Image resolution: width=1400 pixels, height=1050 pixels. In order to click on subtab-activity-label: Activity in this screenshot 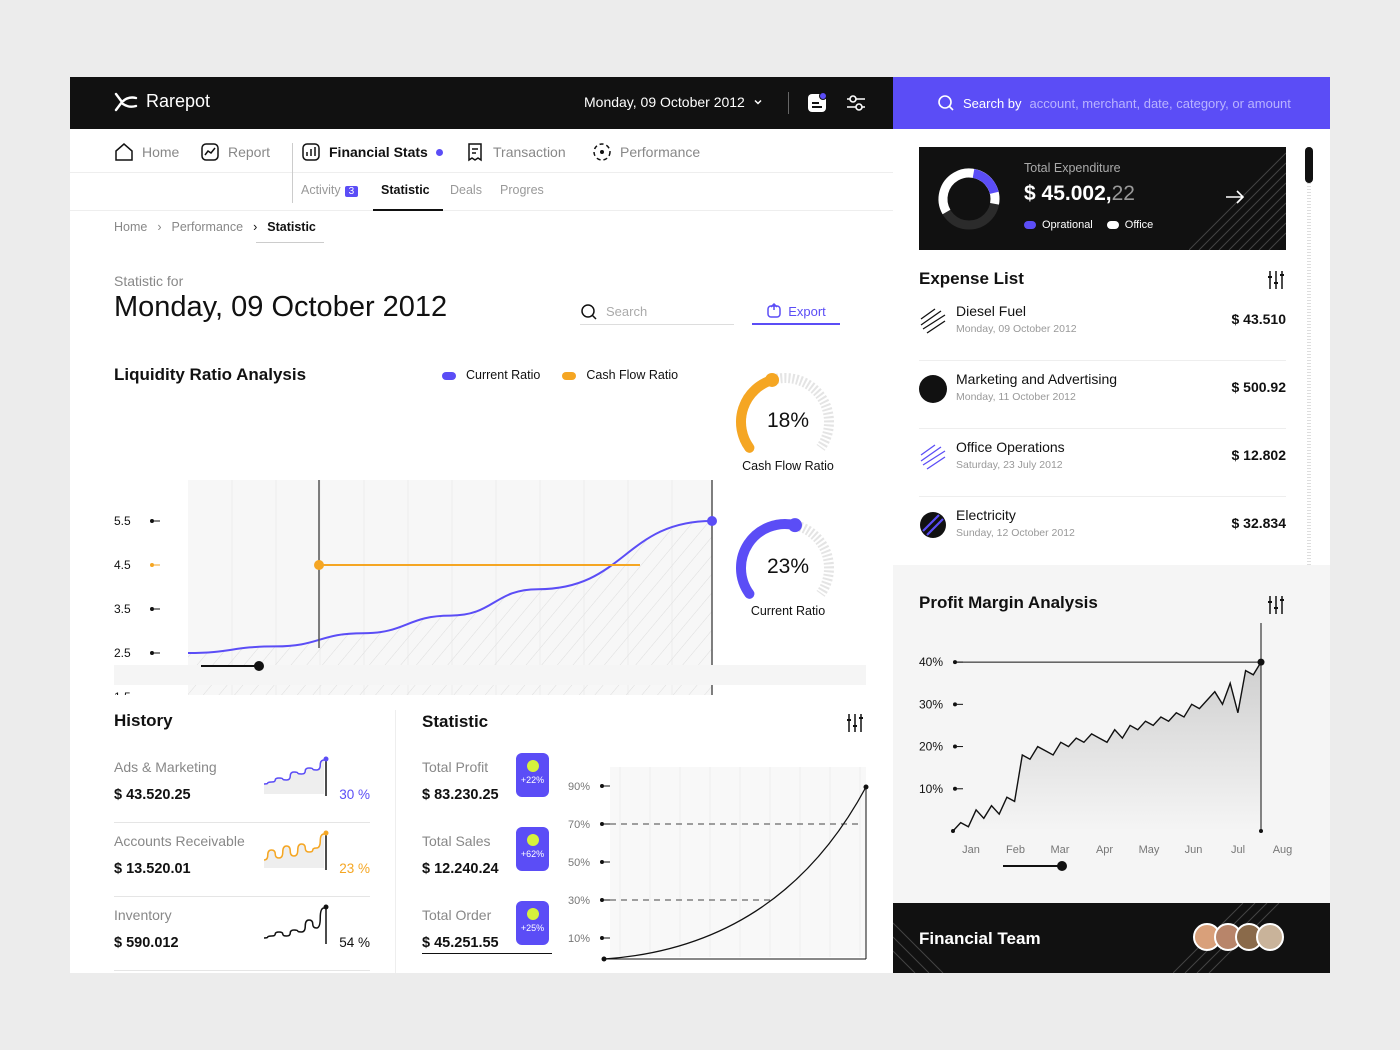, I will do `click(321, 190)`.